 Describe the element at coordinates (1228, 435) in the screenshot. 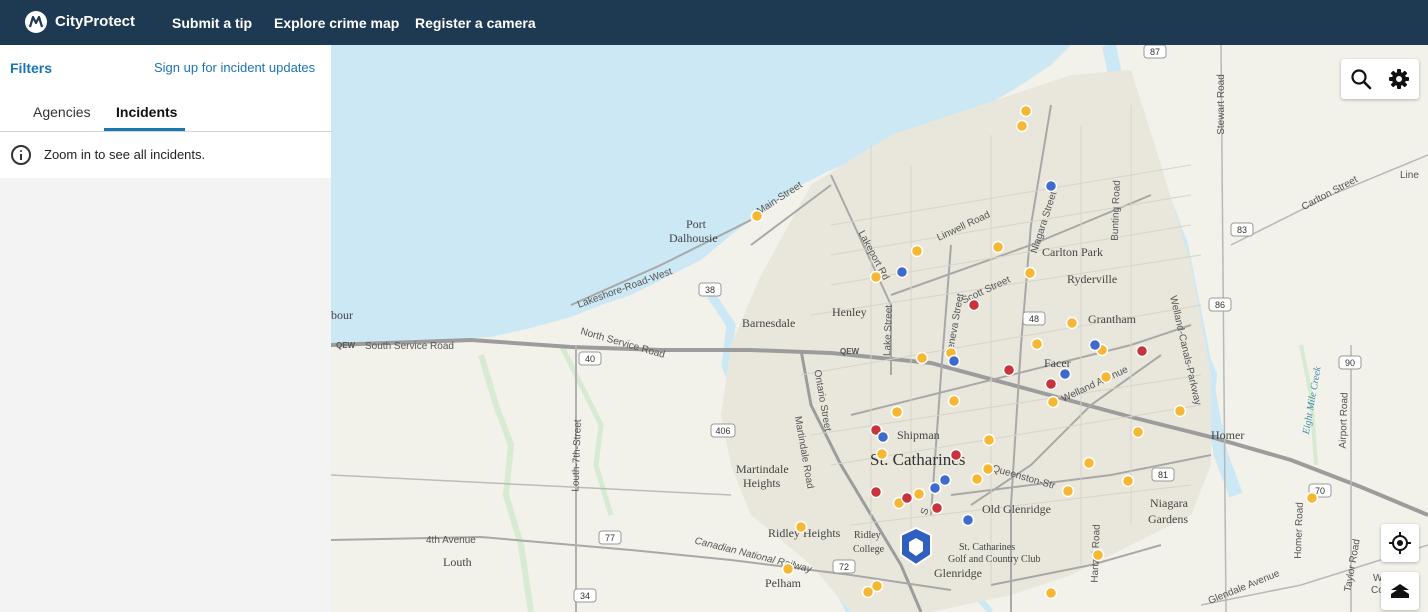

I see `label-homer: Homer` at that location.